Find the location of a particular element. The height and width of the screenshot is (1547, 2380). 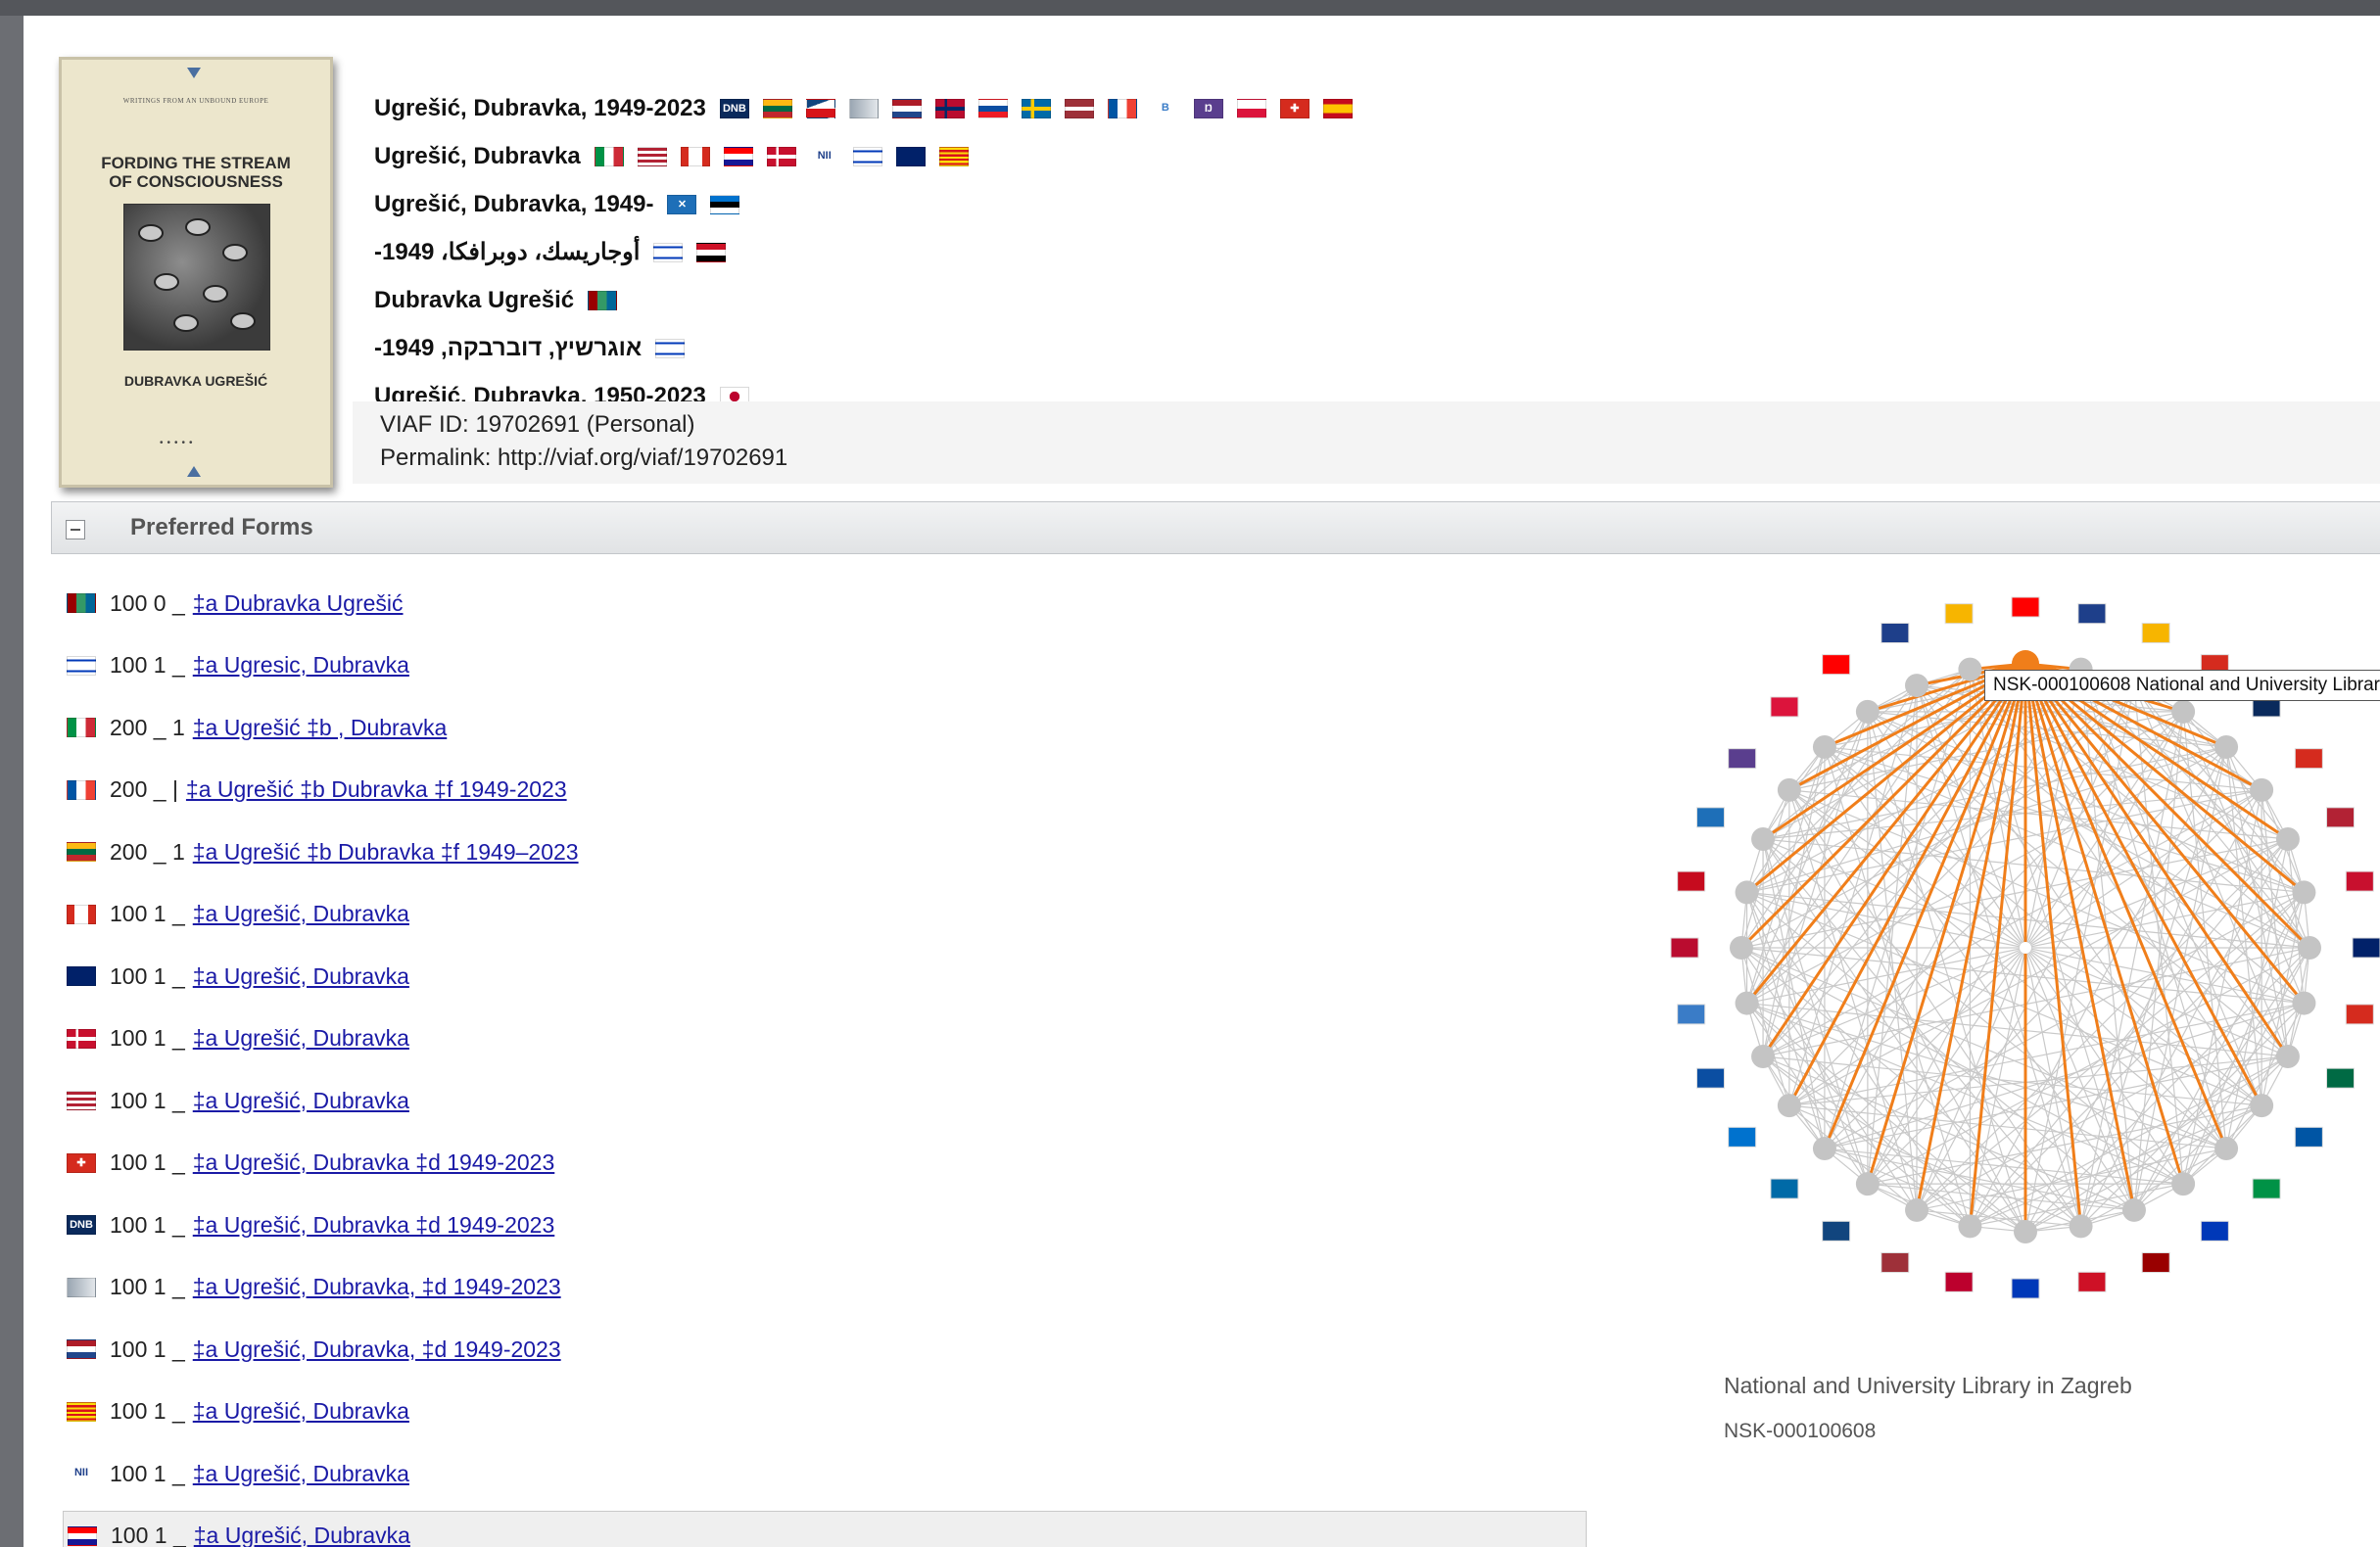

preferred-form-link: ‡a Dubravka Ugrešić is located at coordinates (298, 603).